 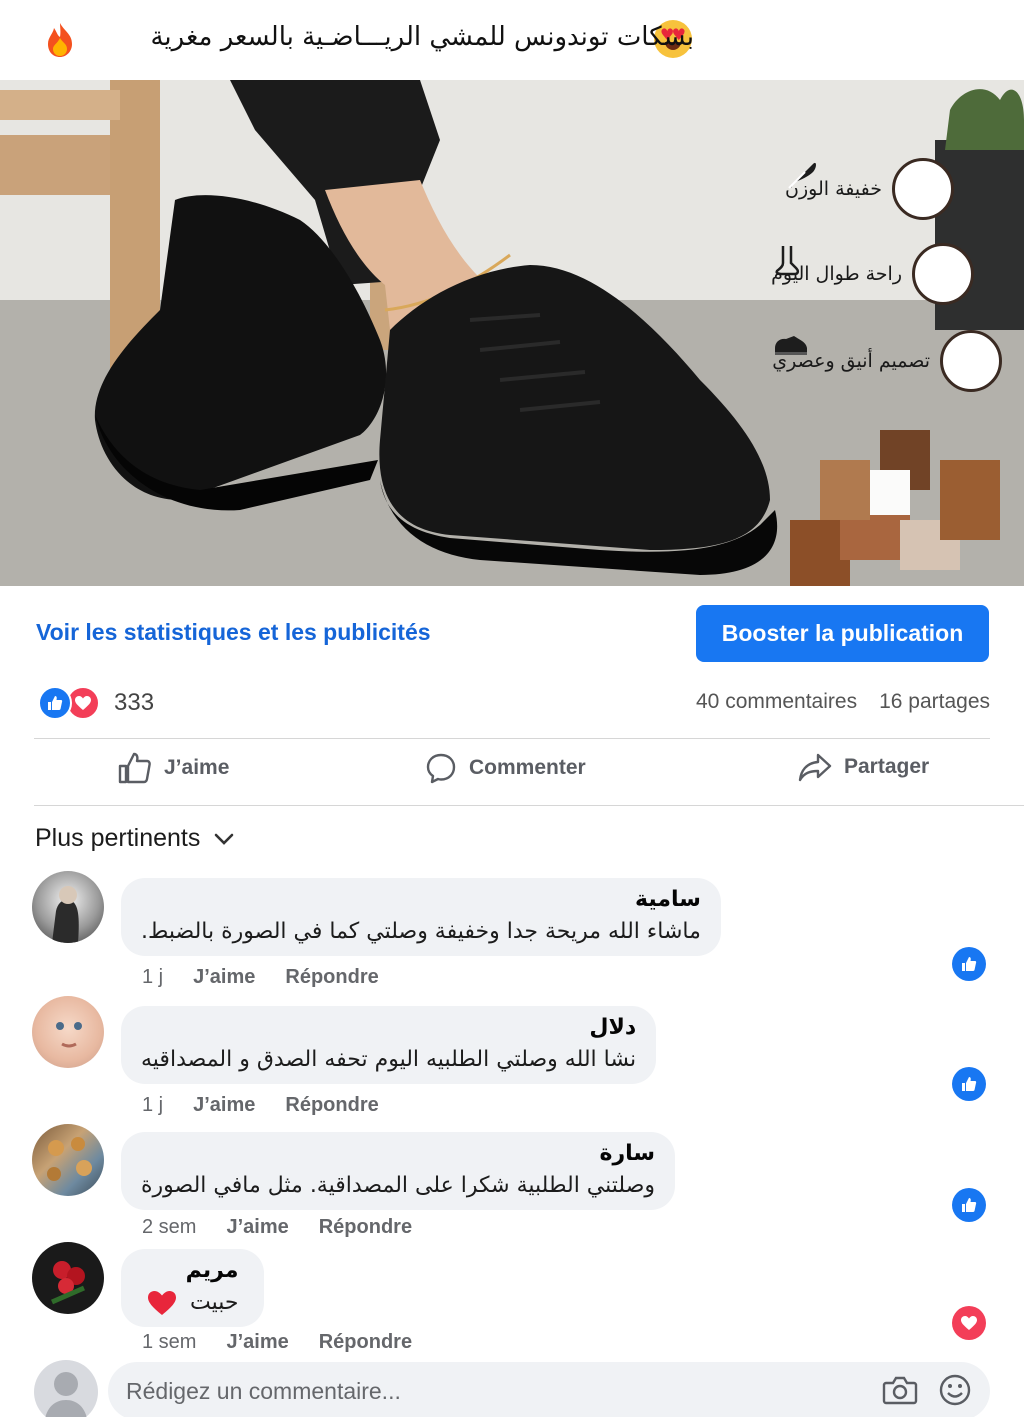 I want to click on chevron-down-icon, so click(x=224, y=839).